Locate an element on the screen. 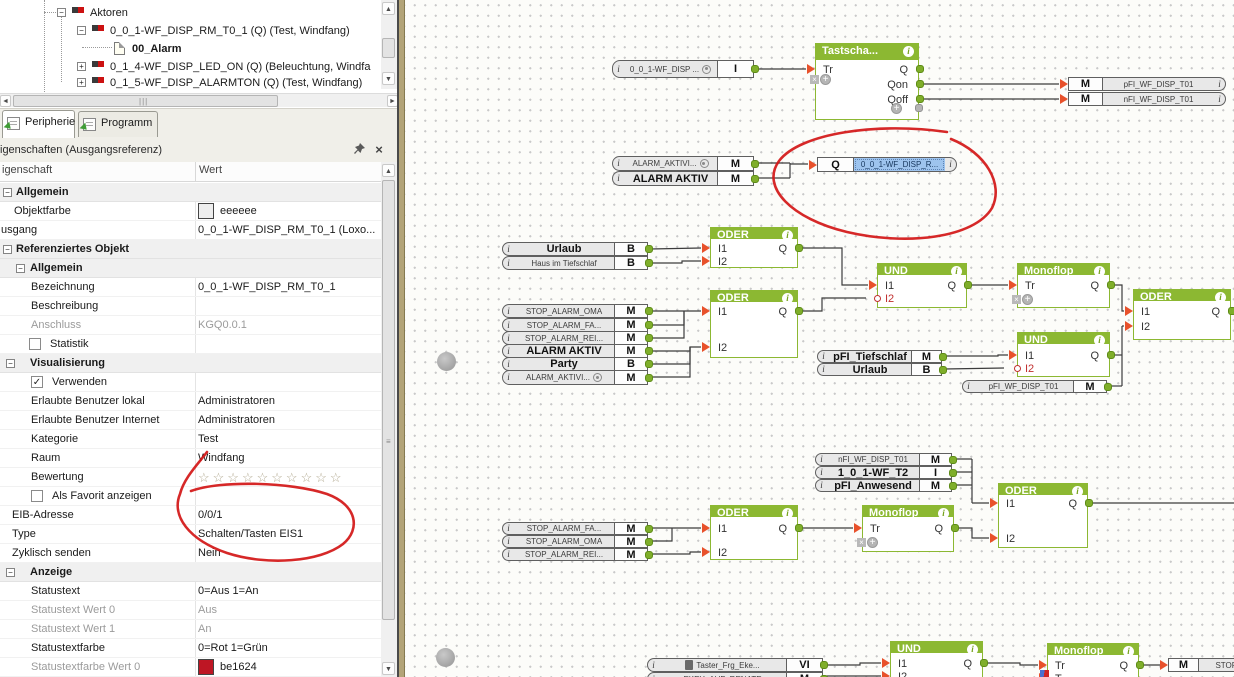  property-value: Test is located at coordinates (288, 439).